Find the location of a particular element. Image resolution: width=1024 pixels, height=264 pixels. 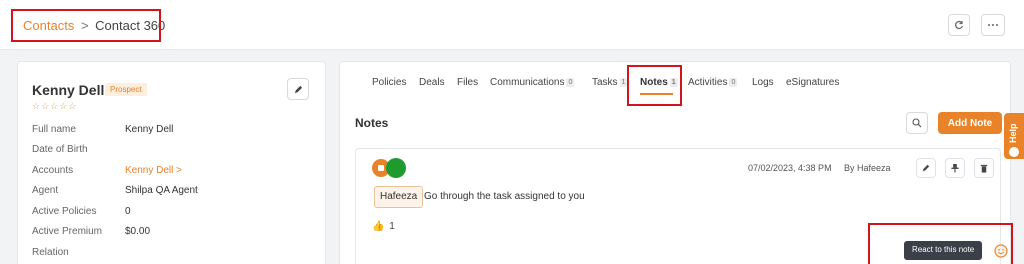

field-label: Full name is located at coordinates (54, 129).